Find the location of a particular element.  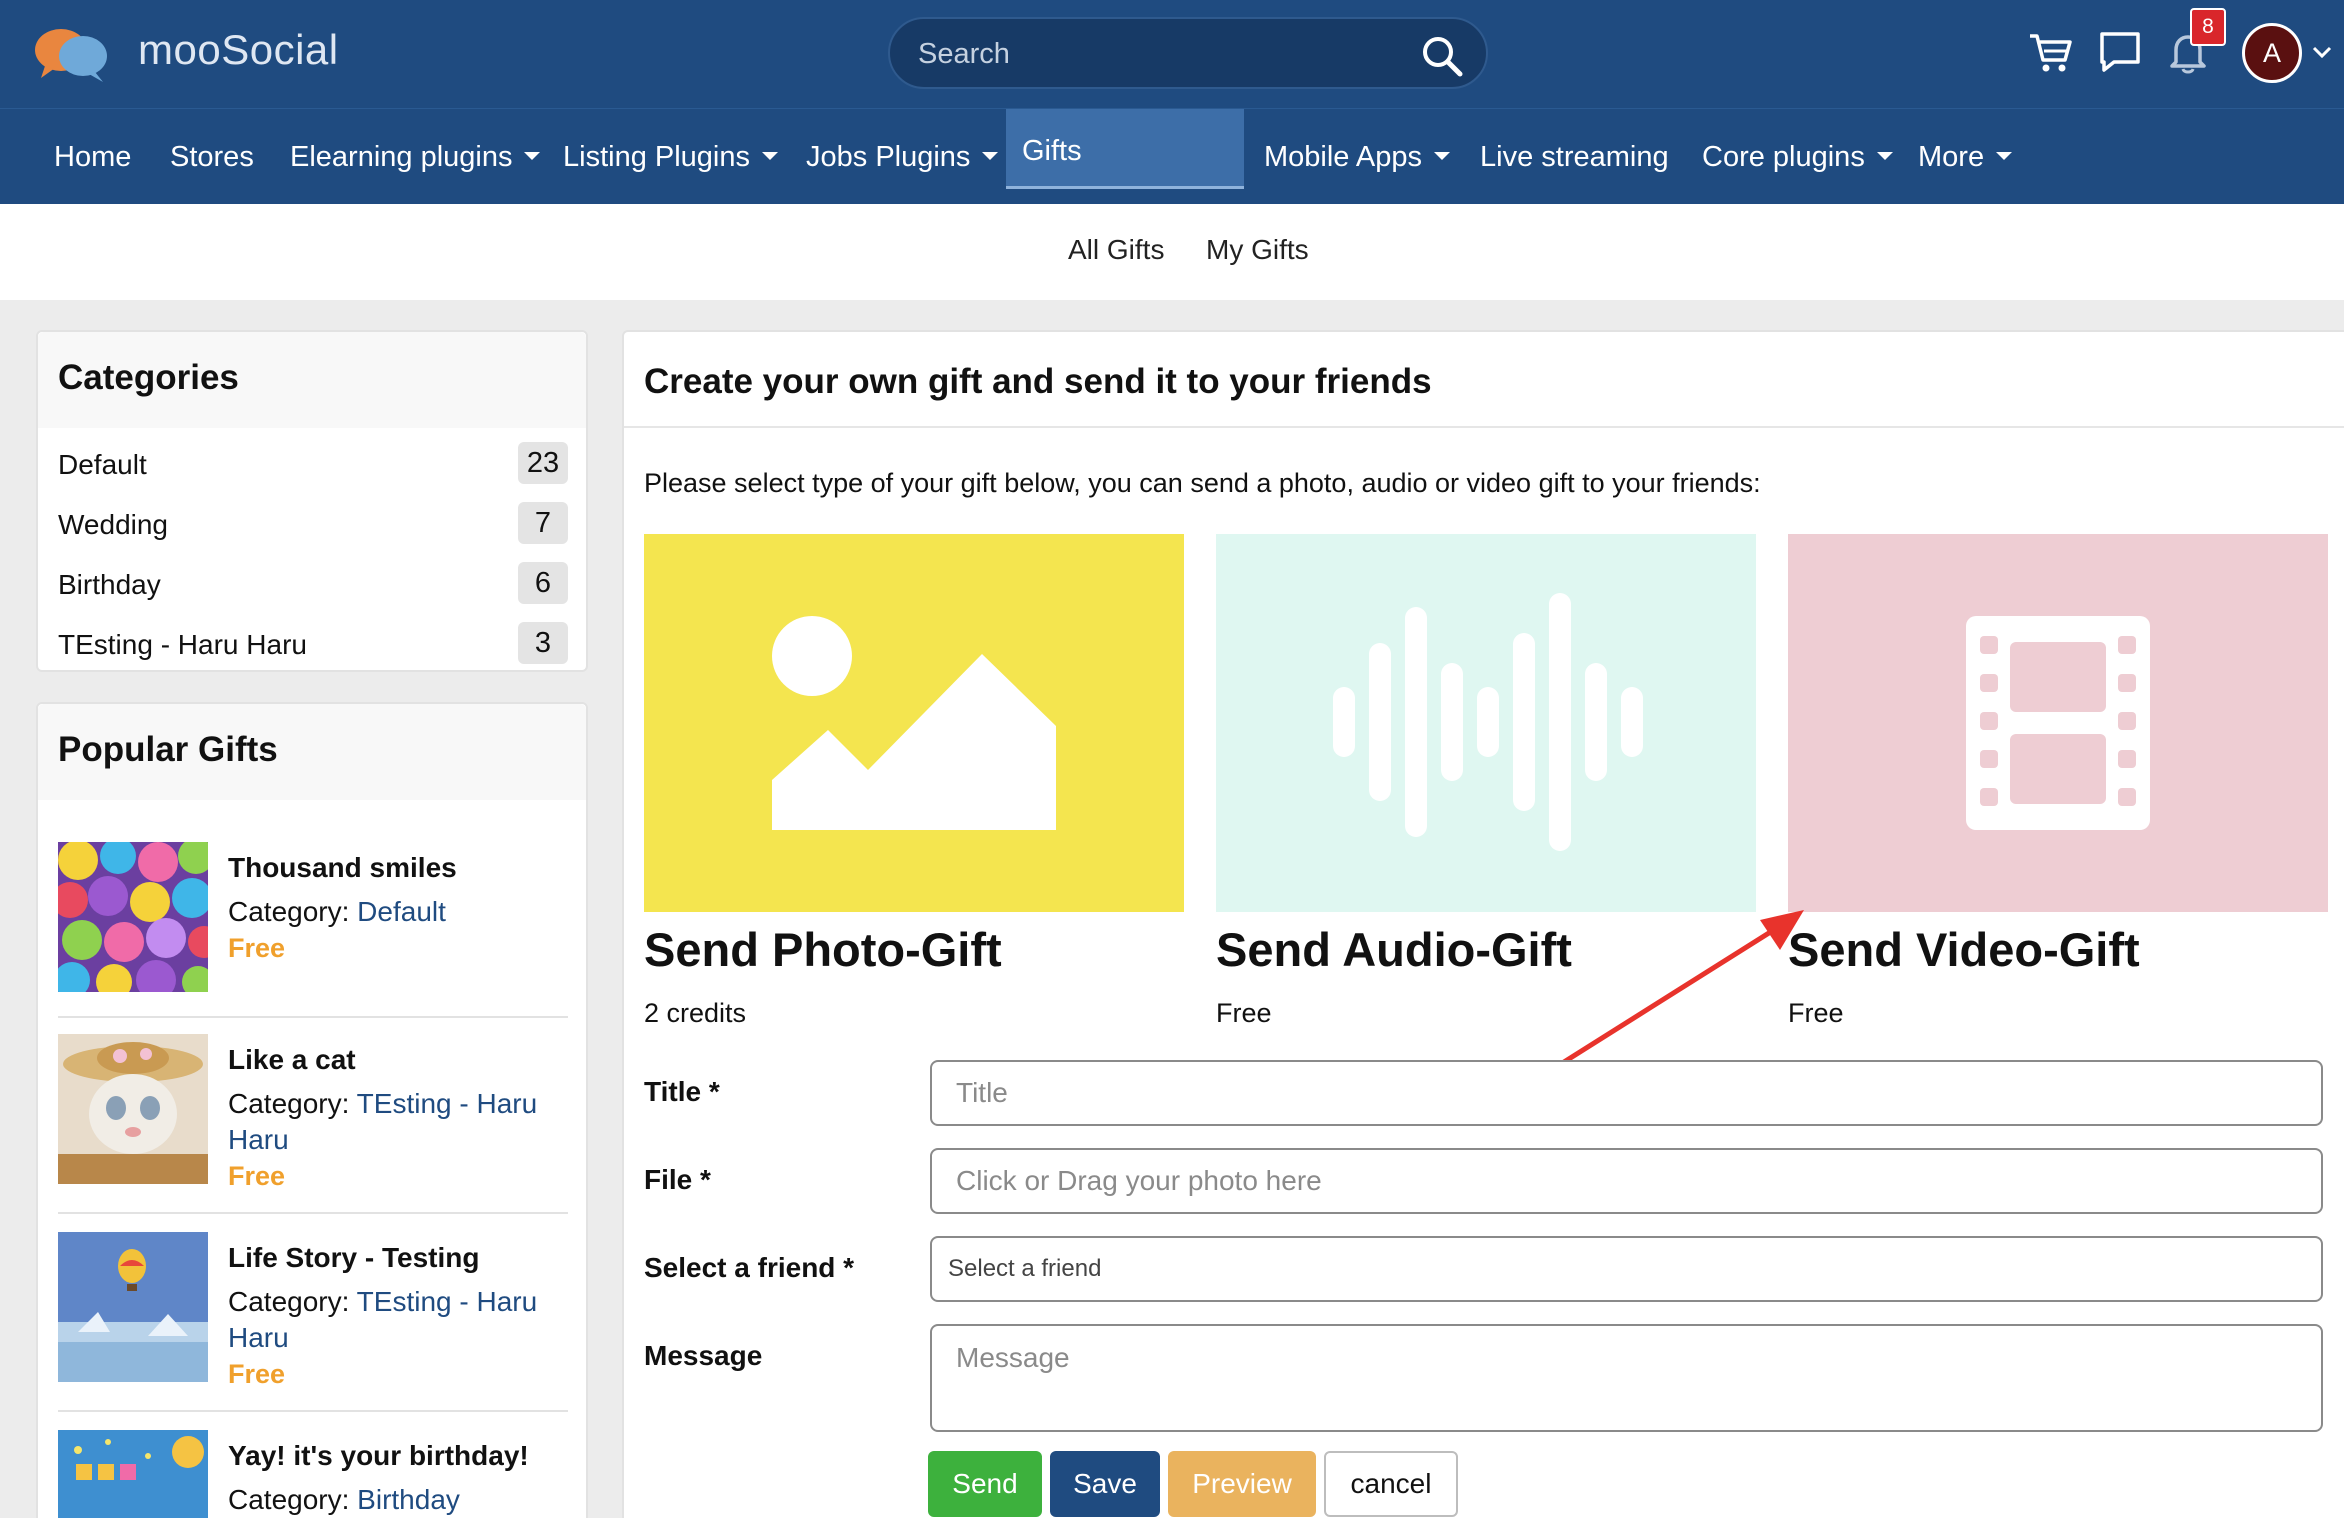

nav-item-label: Stores is located at coordinates (212, 157).